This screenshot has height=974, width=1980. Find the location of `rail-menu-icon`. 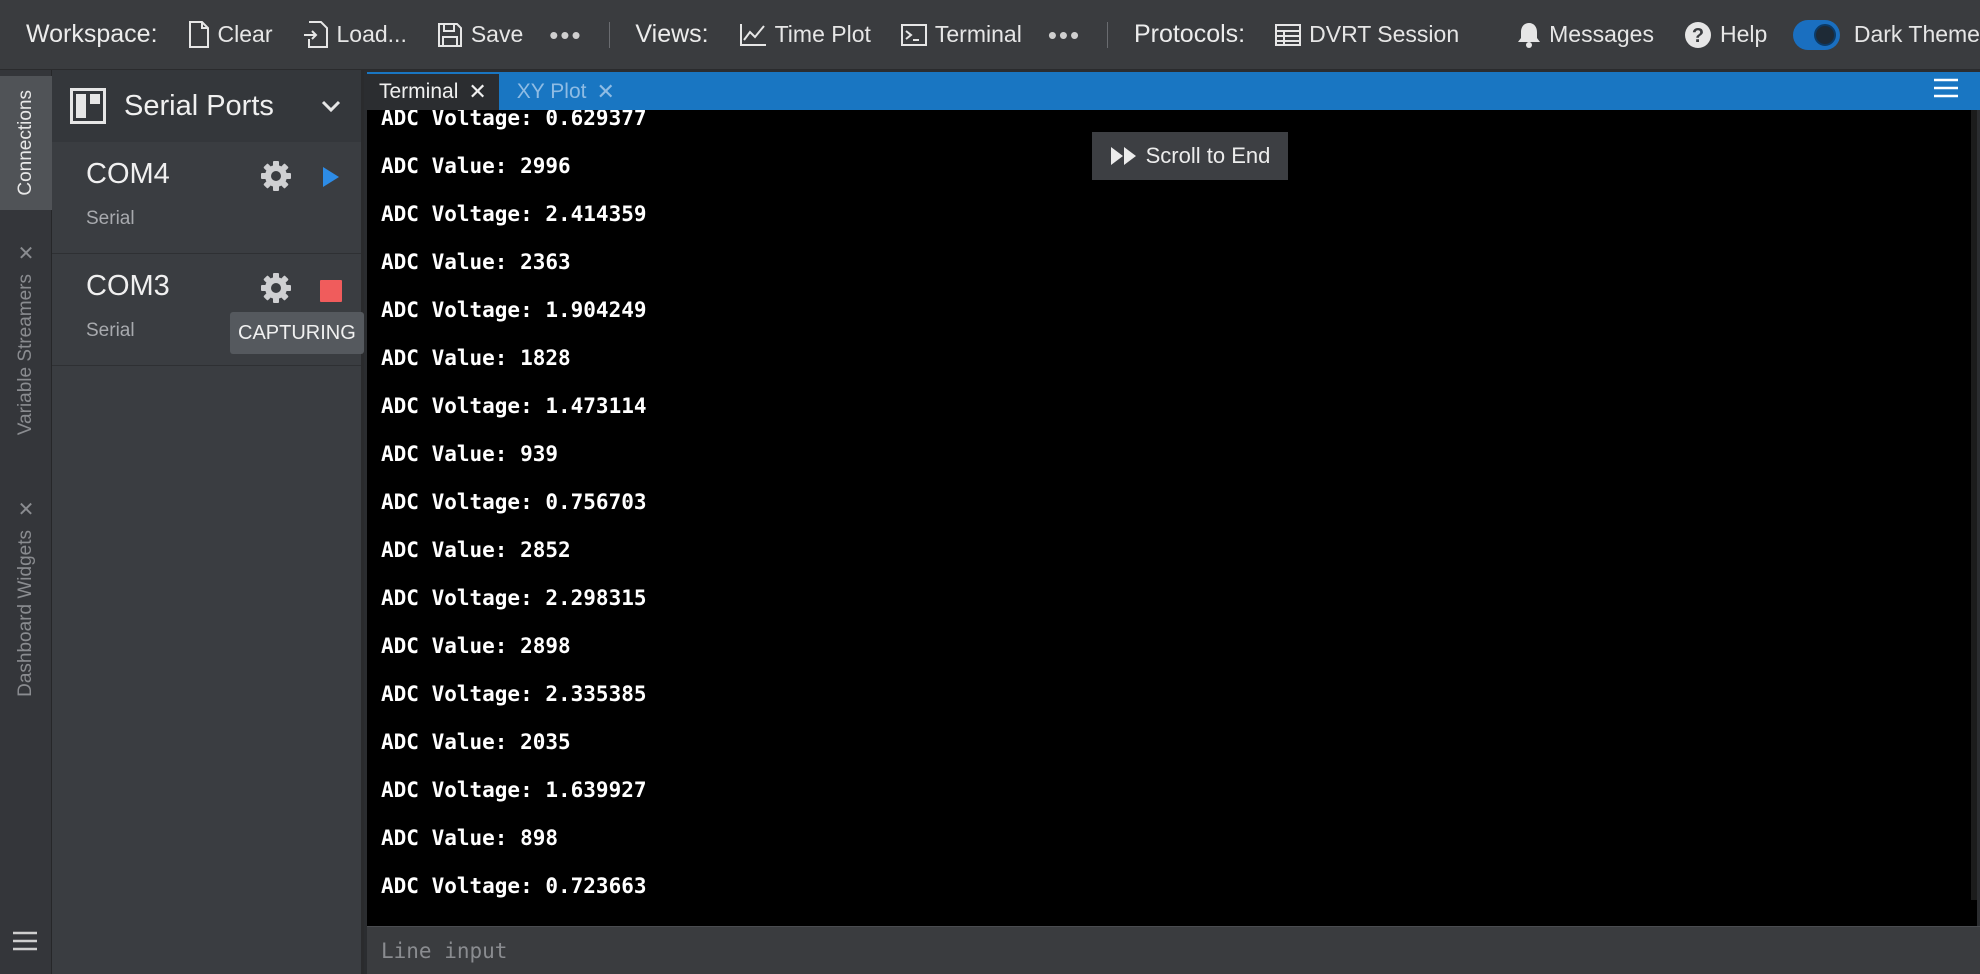

rail-menu-icon is located at coordinates (25, 943).